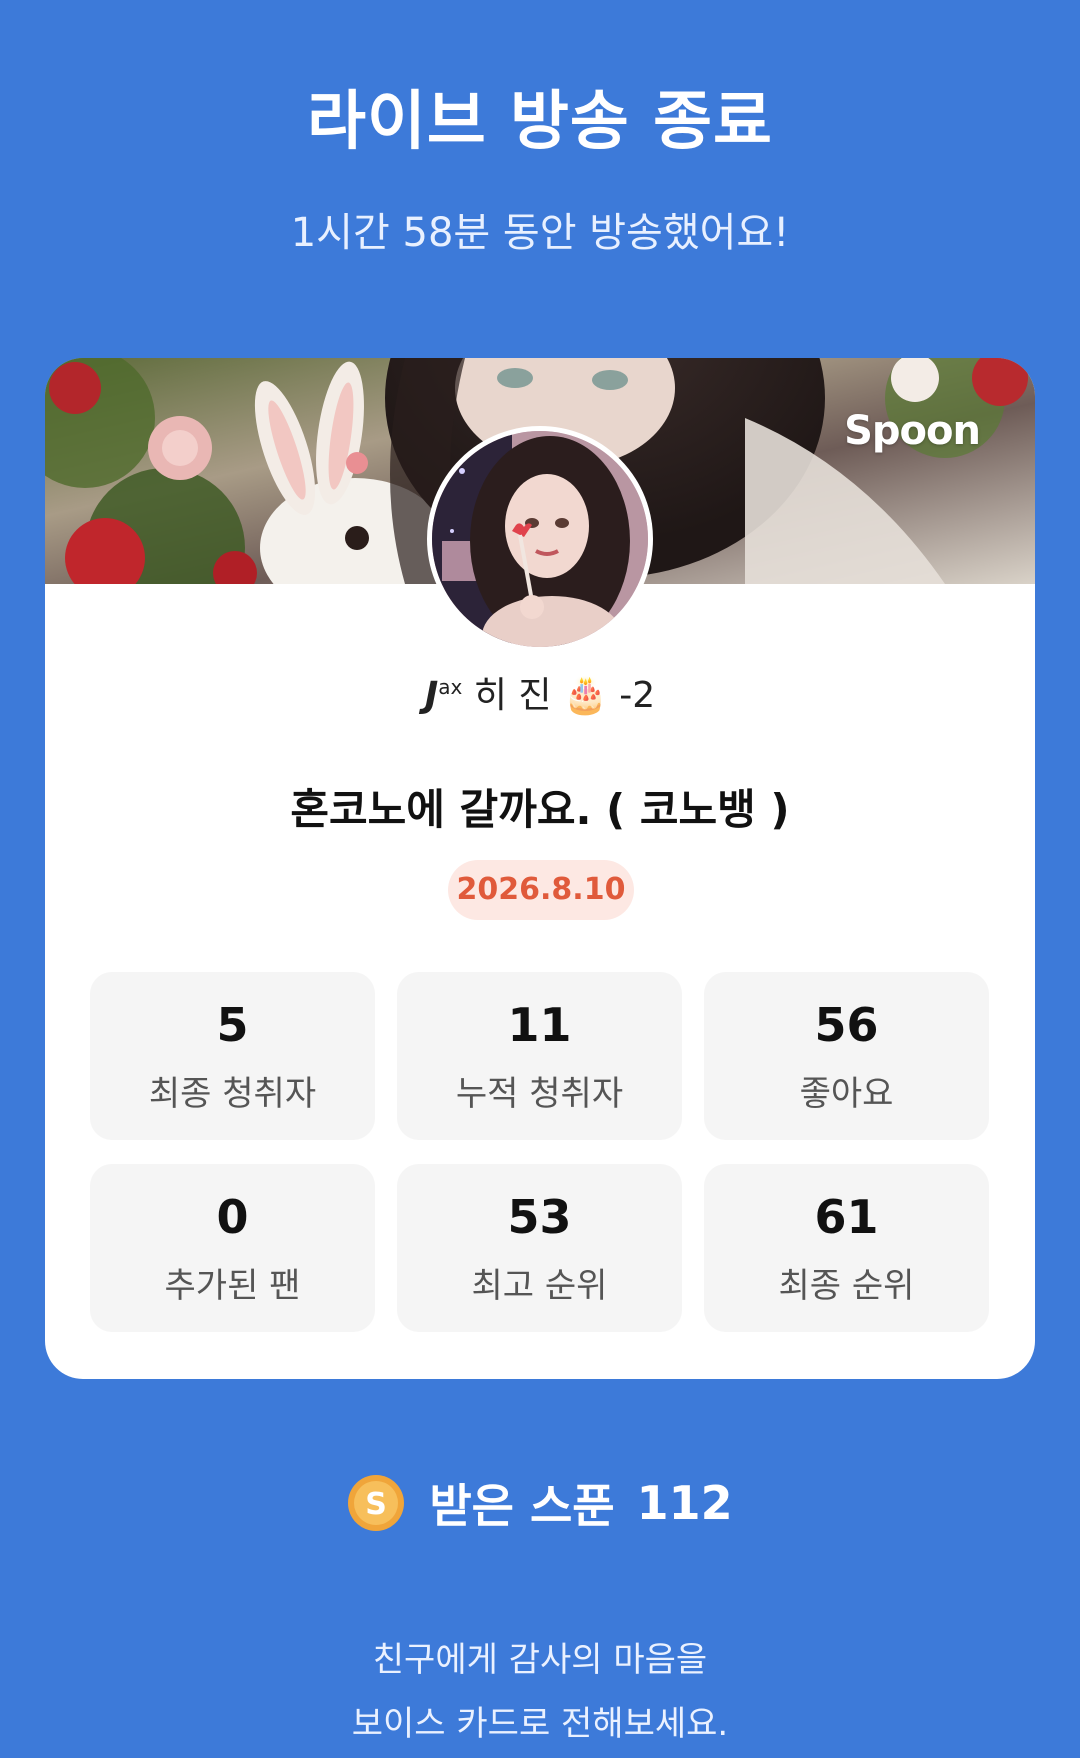 Image resolution: width=1080 pixels, height=1758 pixels. I want to click on stat-value: 61, so click(846, 1216).